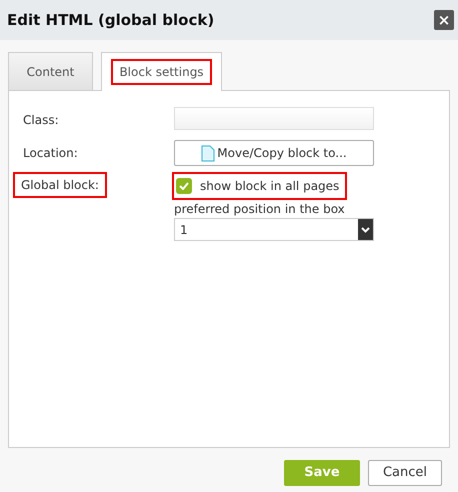 The width and height of the screenshot is (458, 492). What do you see at coordinates (274, 229) in the screenshot?
I see `position-select: 1` at bounding box center [274, 229].